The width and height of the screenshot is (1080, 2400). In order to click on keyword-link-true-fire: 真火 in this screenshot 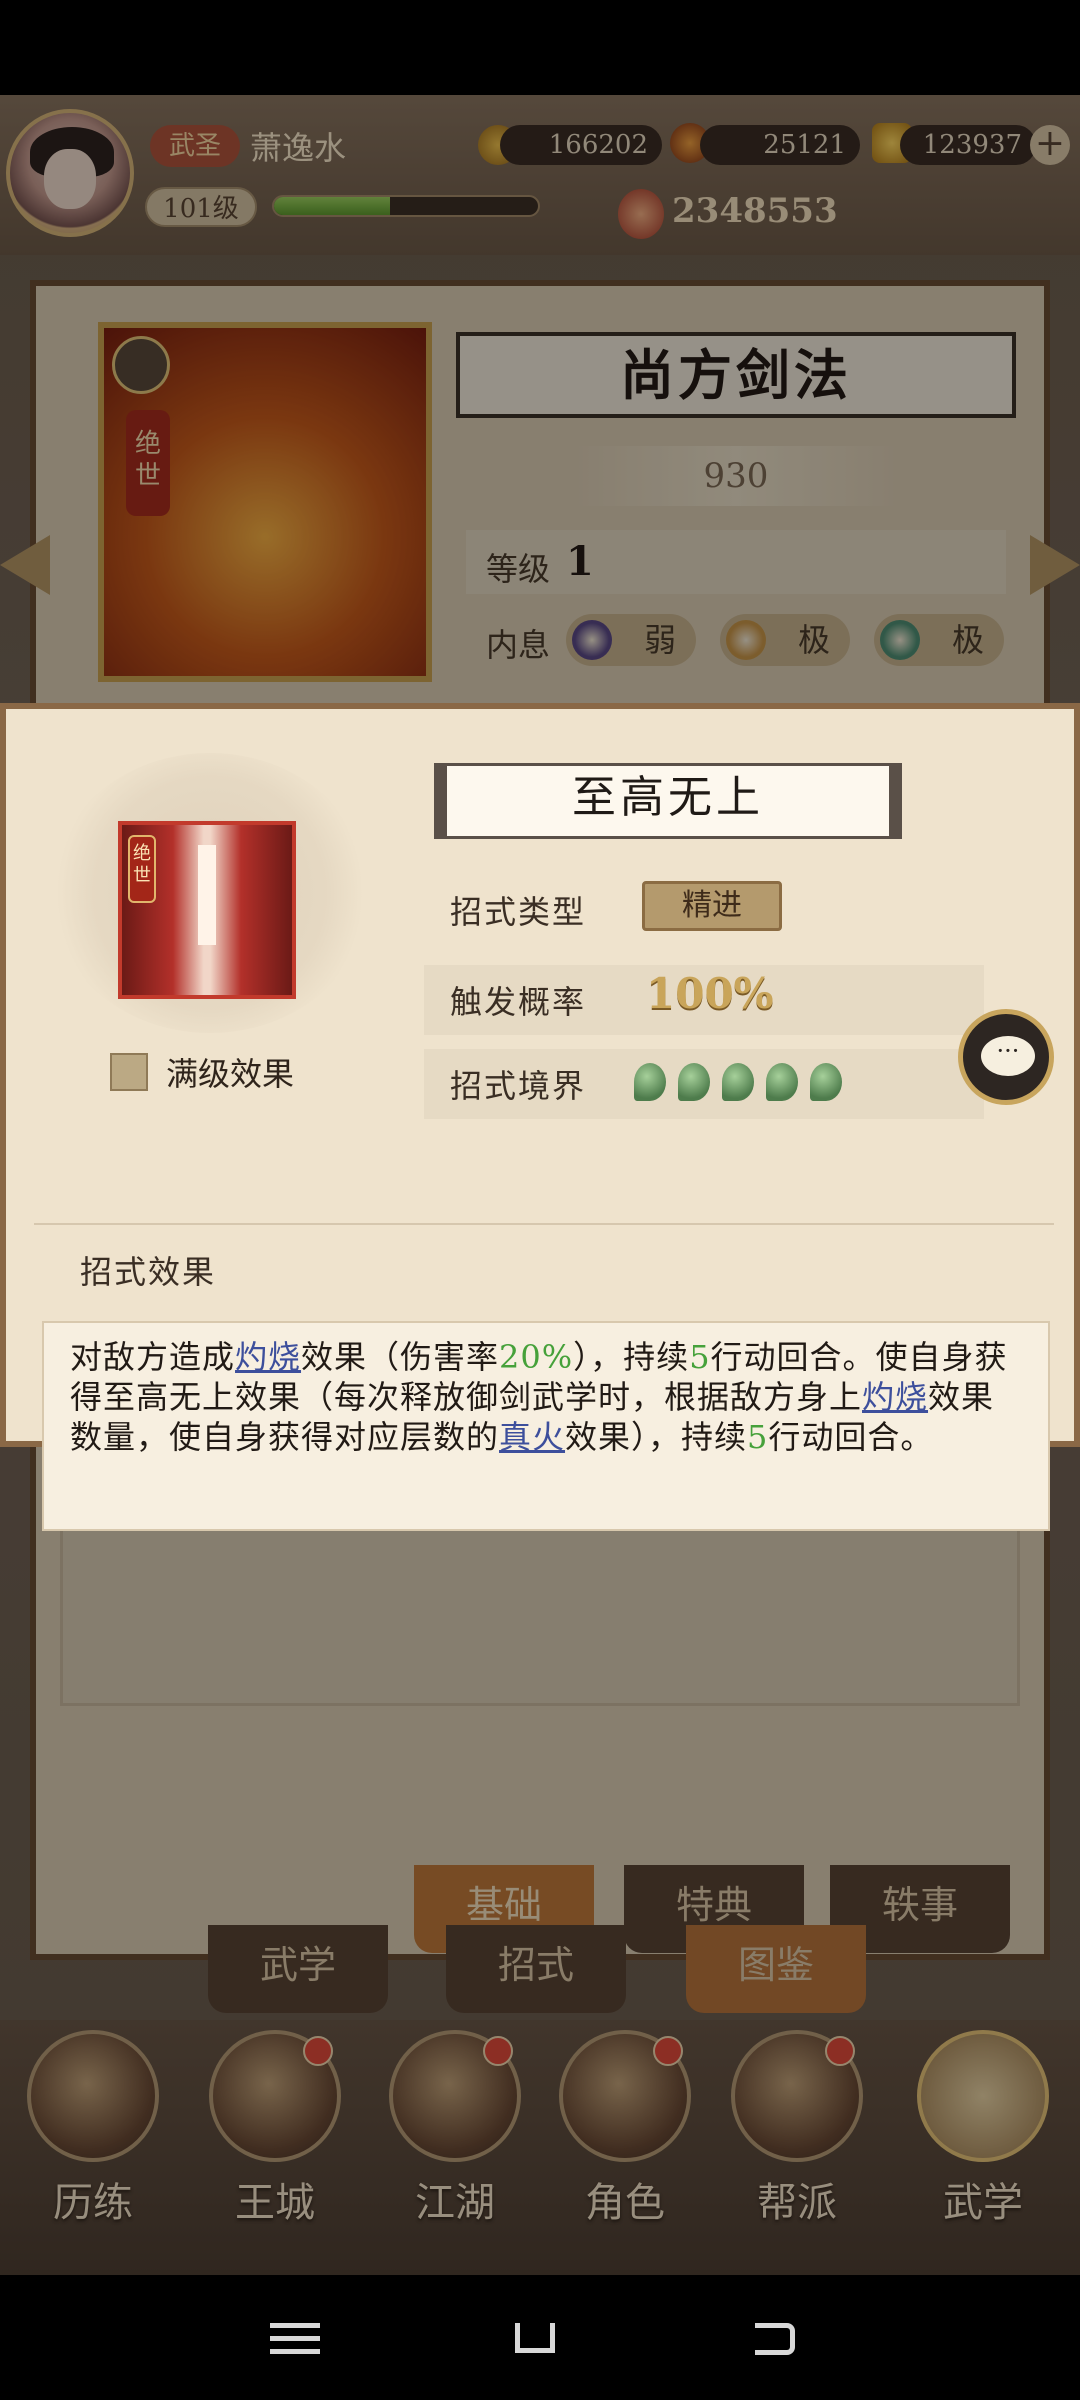, I will do `click(532, 1437)`.